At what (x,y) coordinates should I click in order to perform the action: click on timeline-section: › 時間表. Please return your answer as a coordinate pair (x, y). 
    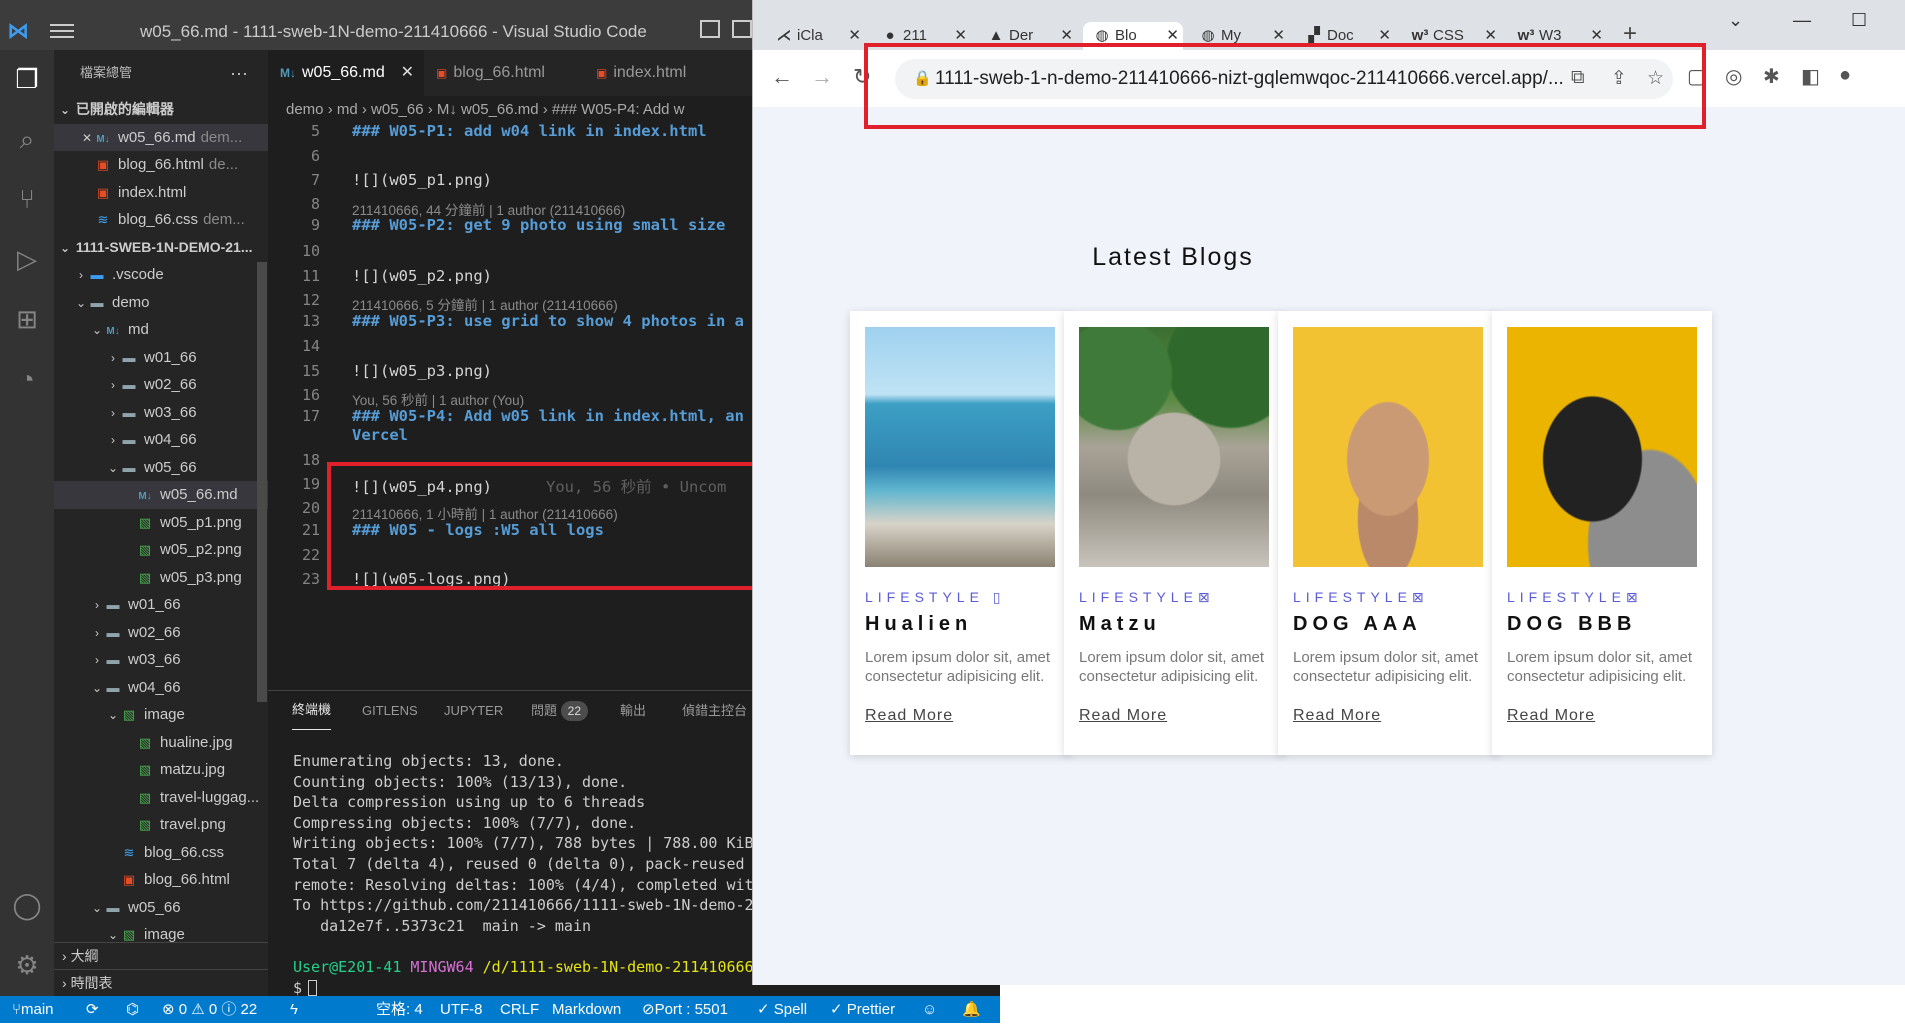
    Looking at the image, I should click on (161, 982).